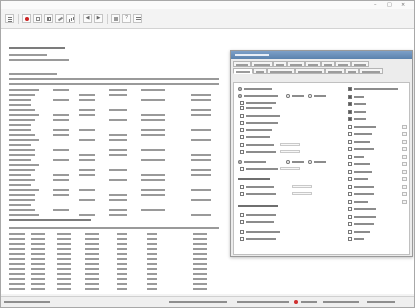  Describe the element at coordinates (26, 18) in the screenshot. I see `stop-icon` at that location.